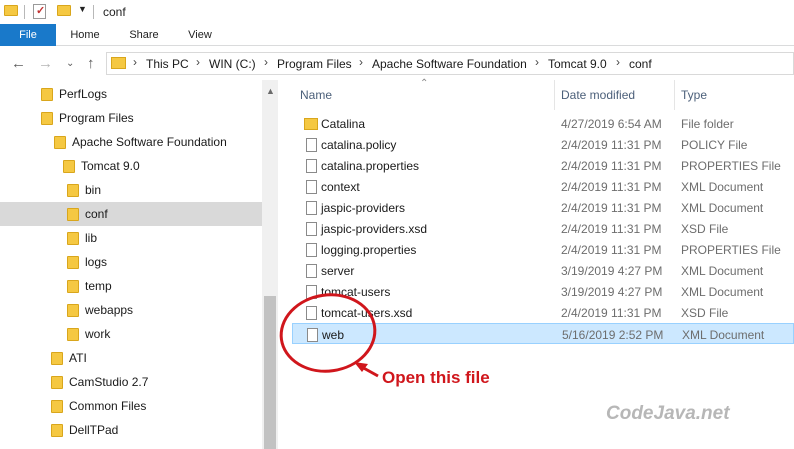  What do you see at coordinates (543, 270) in the screenshot?
I see `file-row: server 3/19/2019 4:27 PM XML Document` at bounding box center [543, 270].